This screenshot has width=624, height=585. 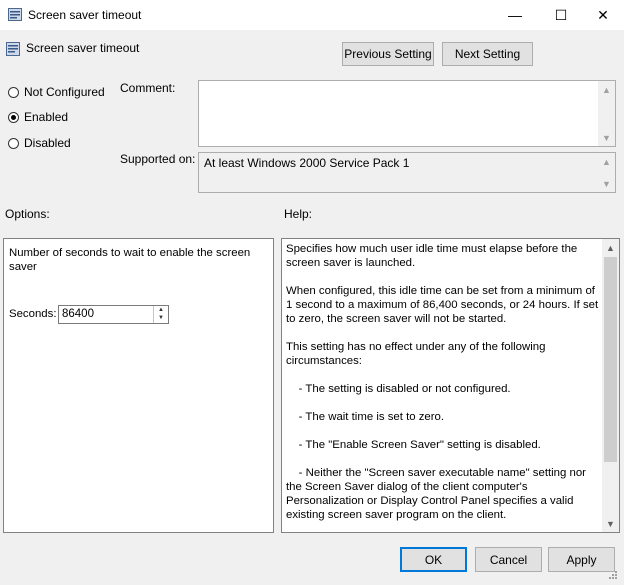 I want to click on radio-label: Enabled, so click(x=46, y=117).